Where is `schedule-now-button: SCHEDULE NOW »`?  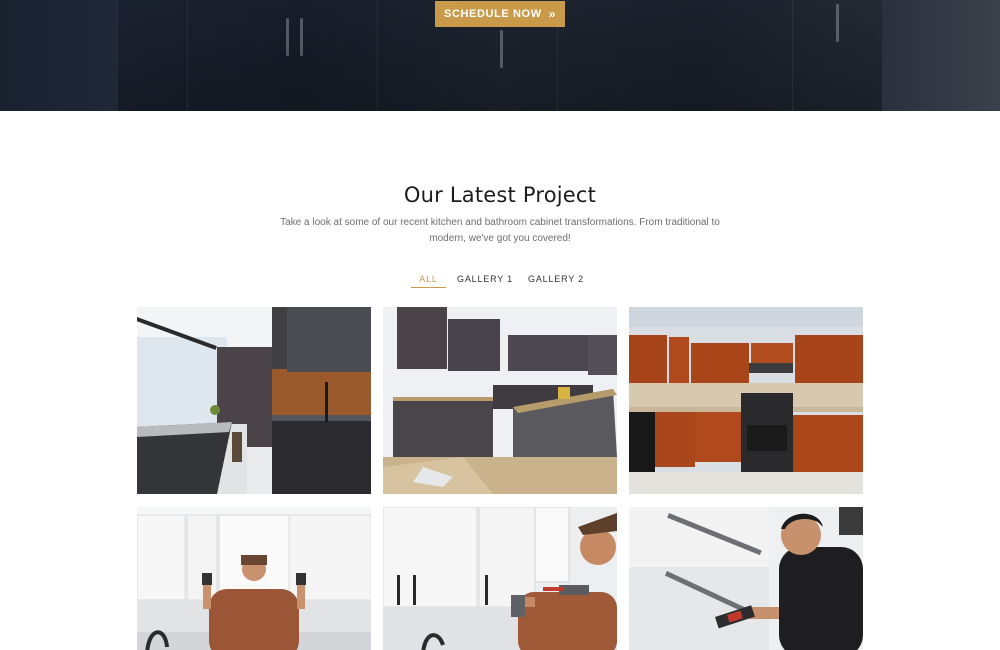
schedule-now-button: SCHEDULE NOW » is located at coordinates (500, 14).